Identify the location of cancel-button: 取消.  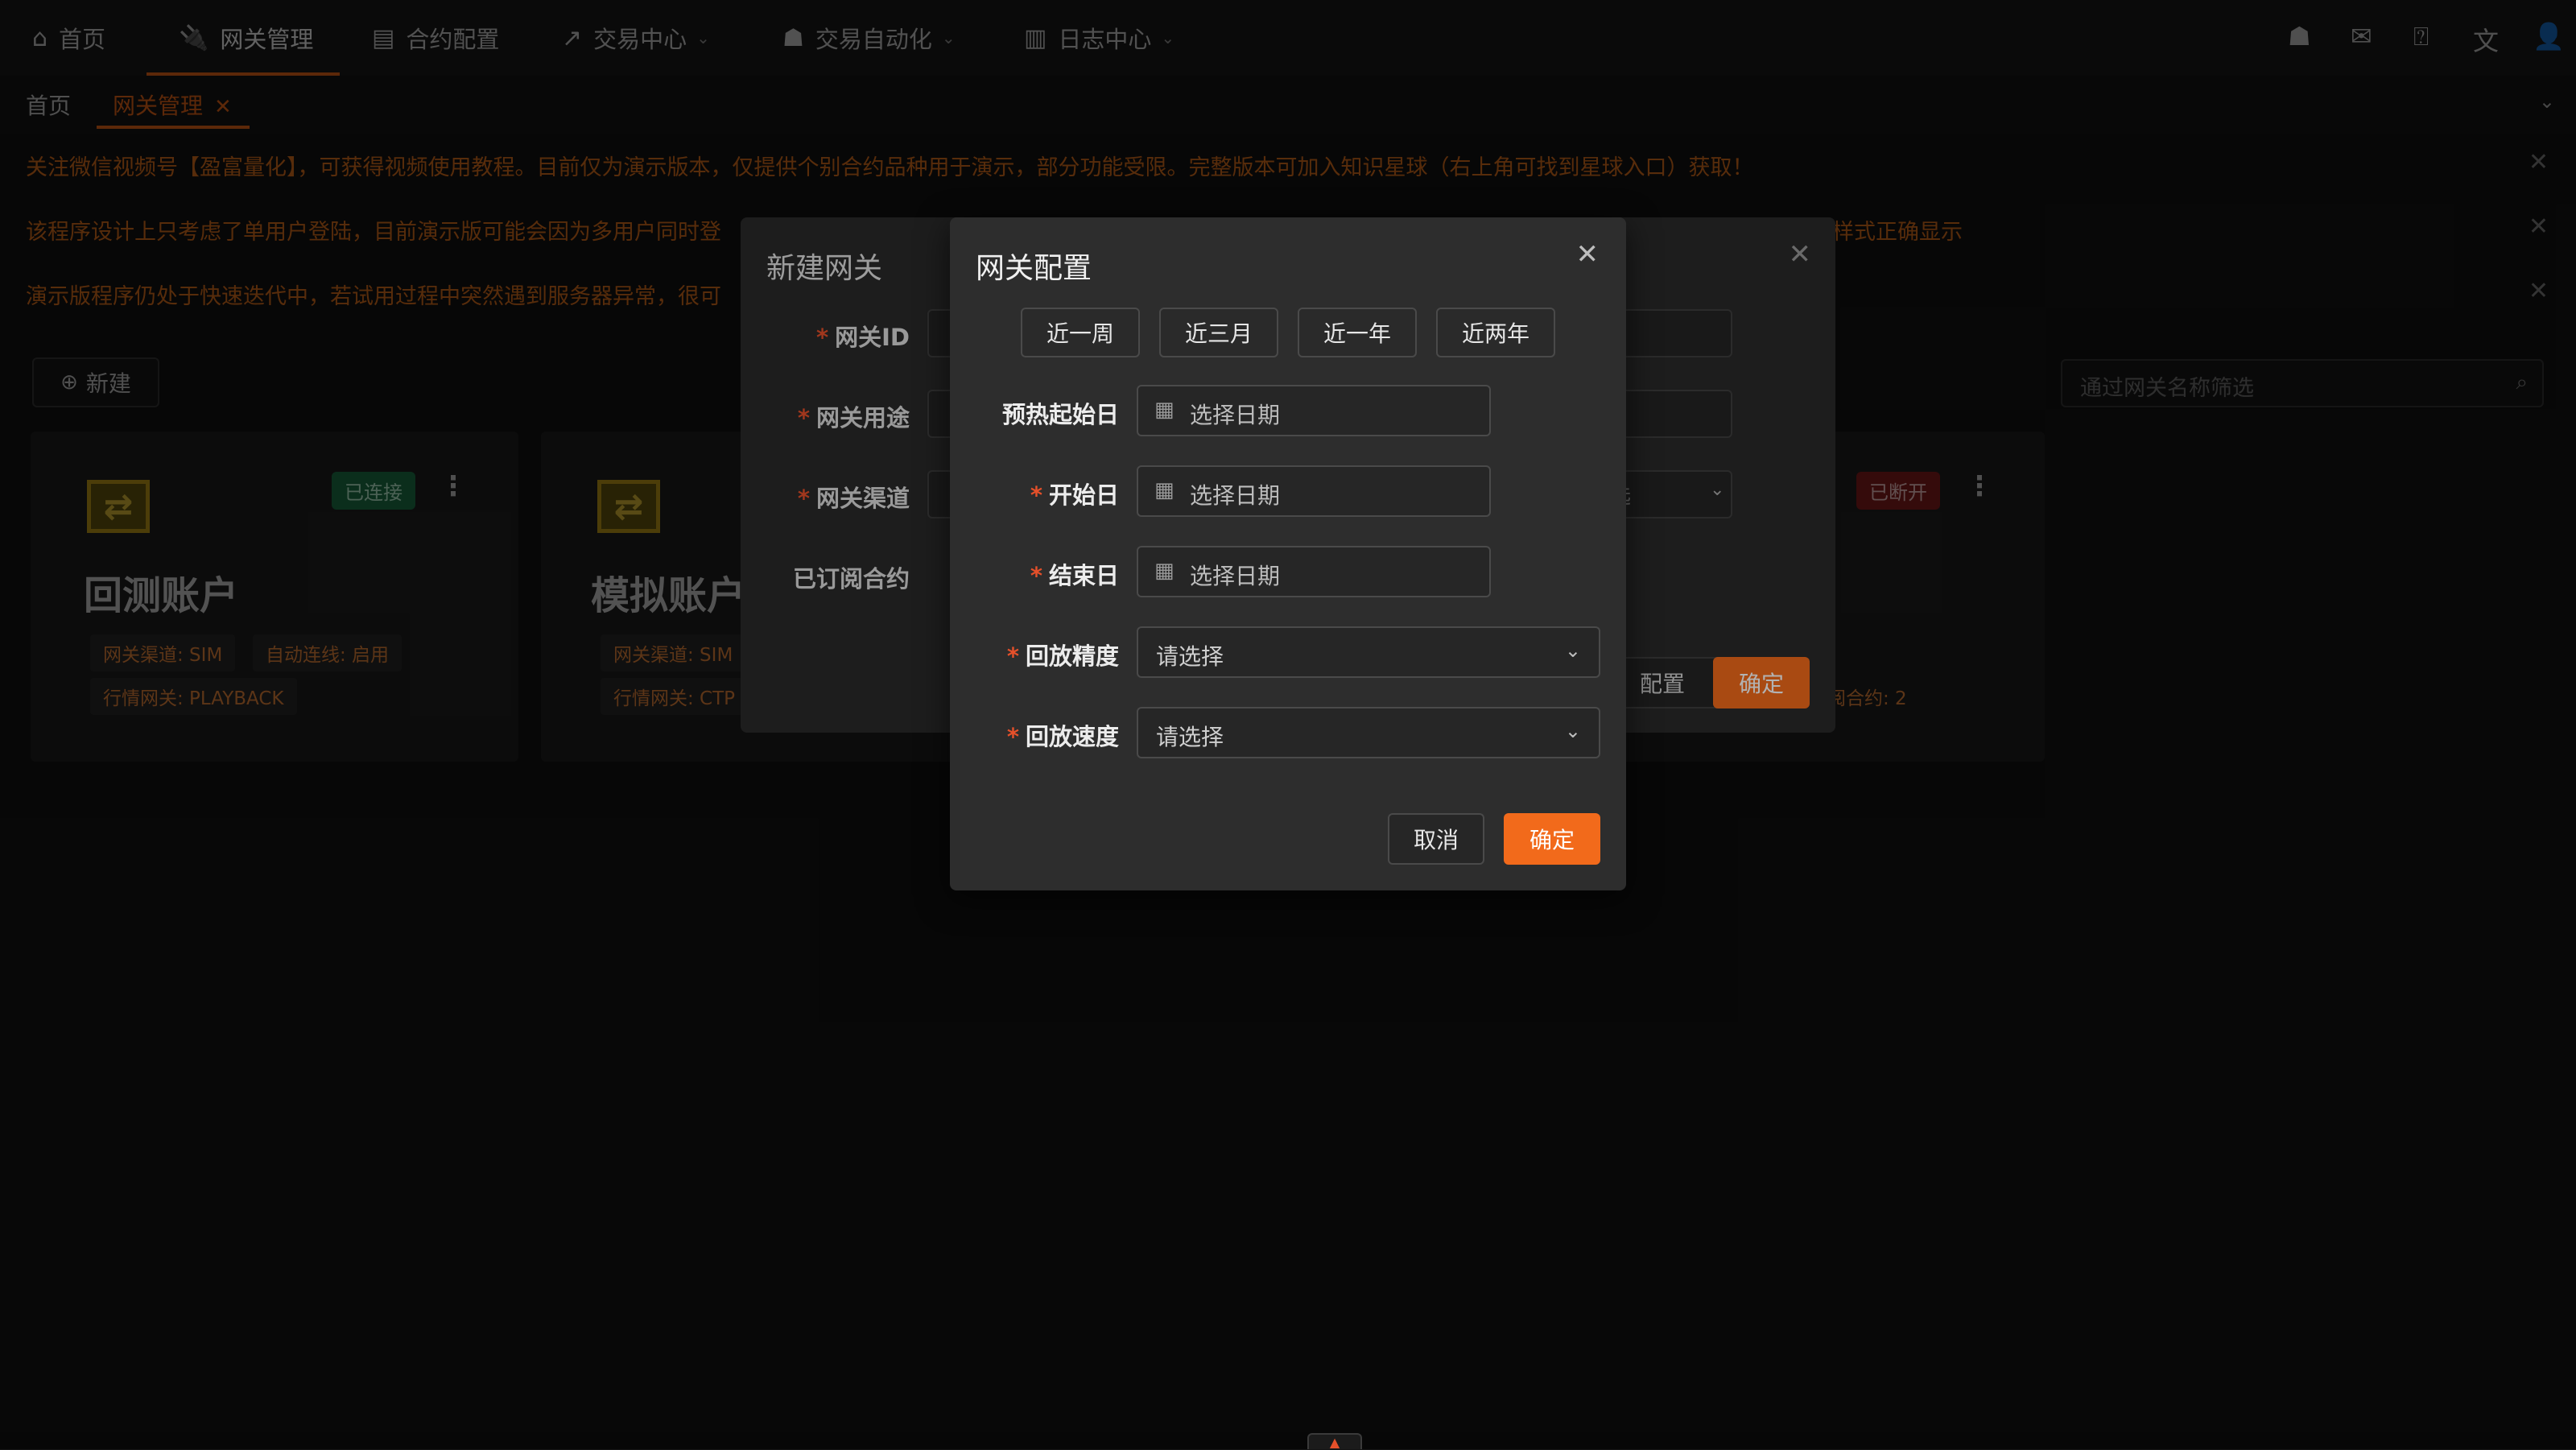
(1436, 839).